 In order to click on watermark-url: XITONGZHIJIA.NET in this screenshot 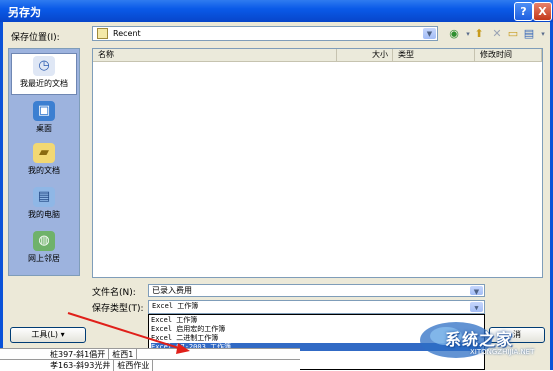, I will do `click(502, 352)`.